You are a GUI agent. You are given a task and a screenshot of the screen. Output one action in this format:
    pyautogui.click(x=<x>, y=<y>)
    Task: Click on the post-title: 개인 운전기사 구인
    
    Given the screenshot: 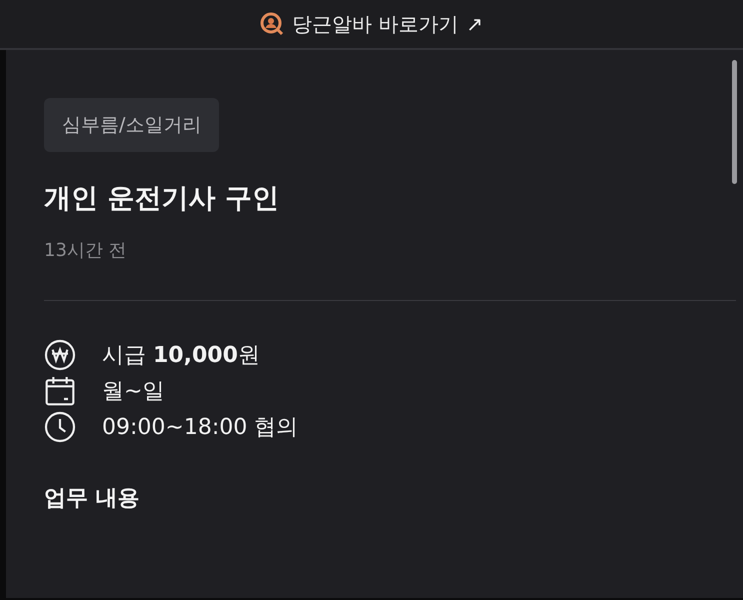 What is the action you would take?
    pyautogui.click(x=161, y=199)
    